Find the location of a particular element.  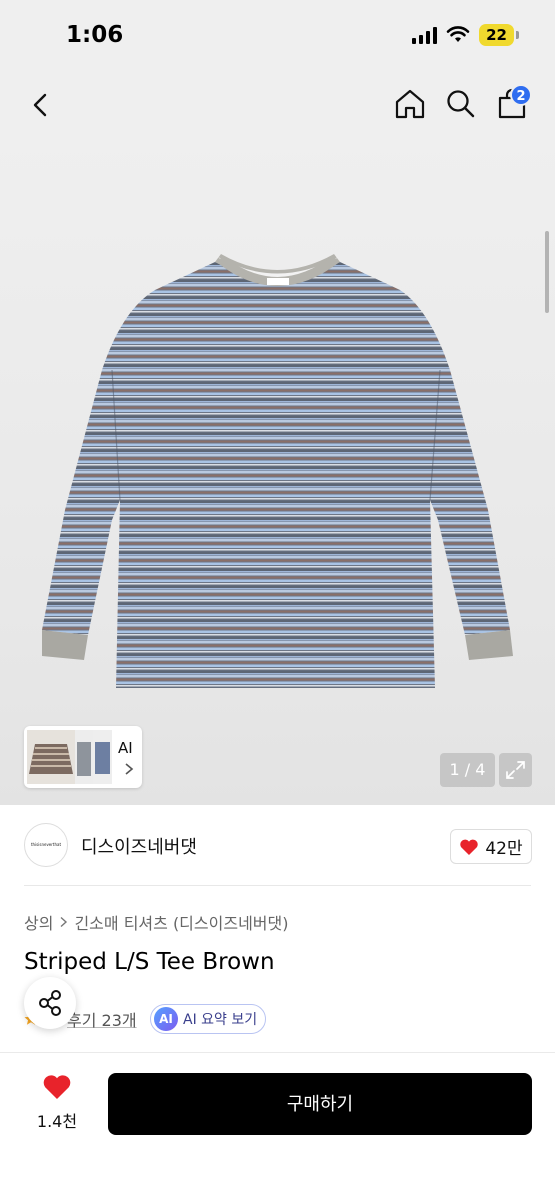

ai-label: AI is located at coordinates (125, 748).